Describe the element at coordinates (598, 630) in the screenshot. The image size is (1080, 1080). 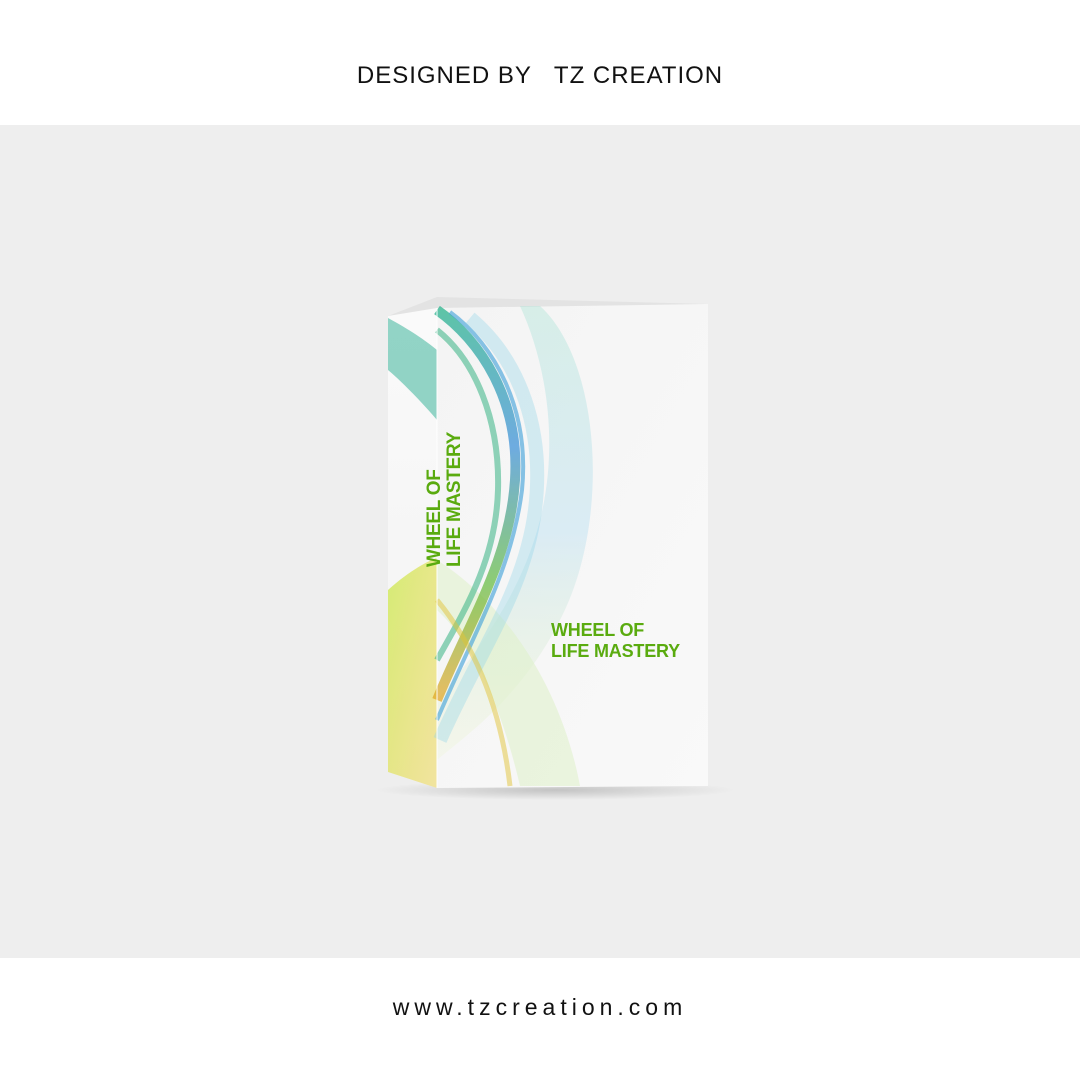
I see `front-title-line1: WHEEL OF` at that location.